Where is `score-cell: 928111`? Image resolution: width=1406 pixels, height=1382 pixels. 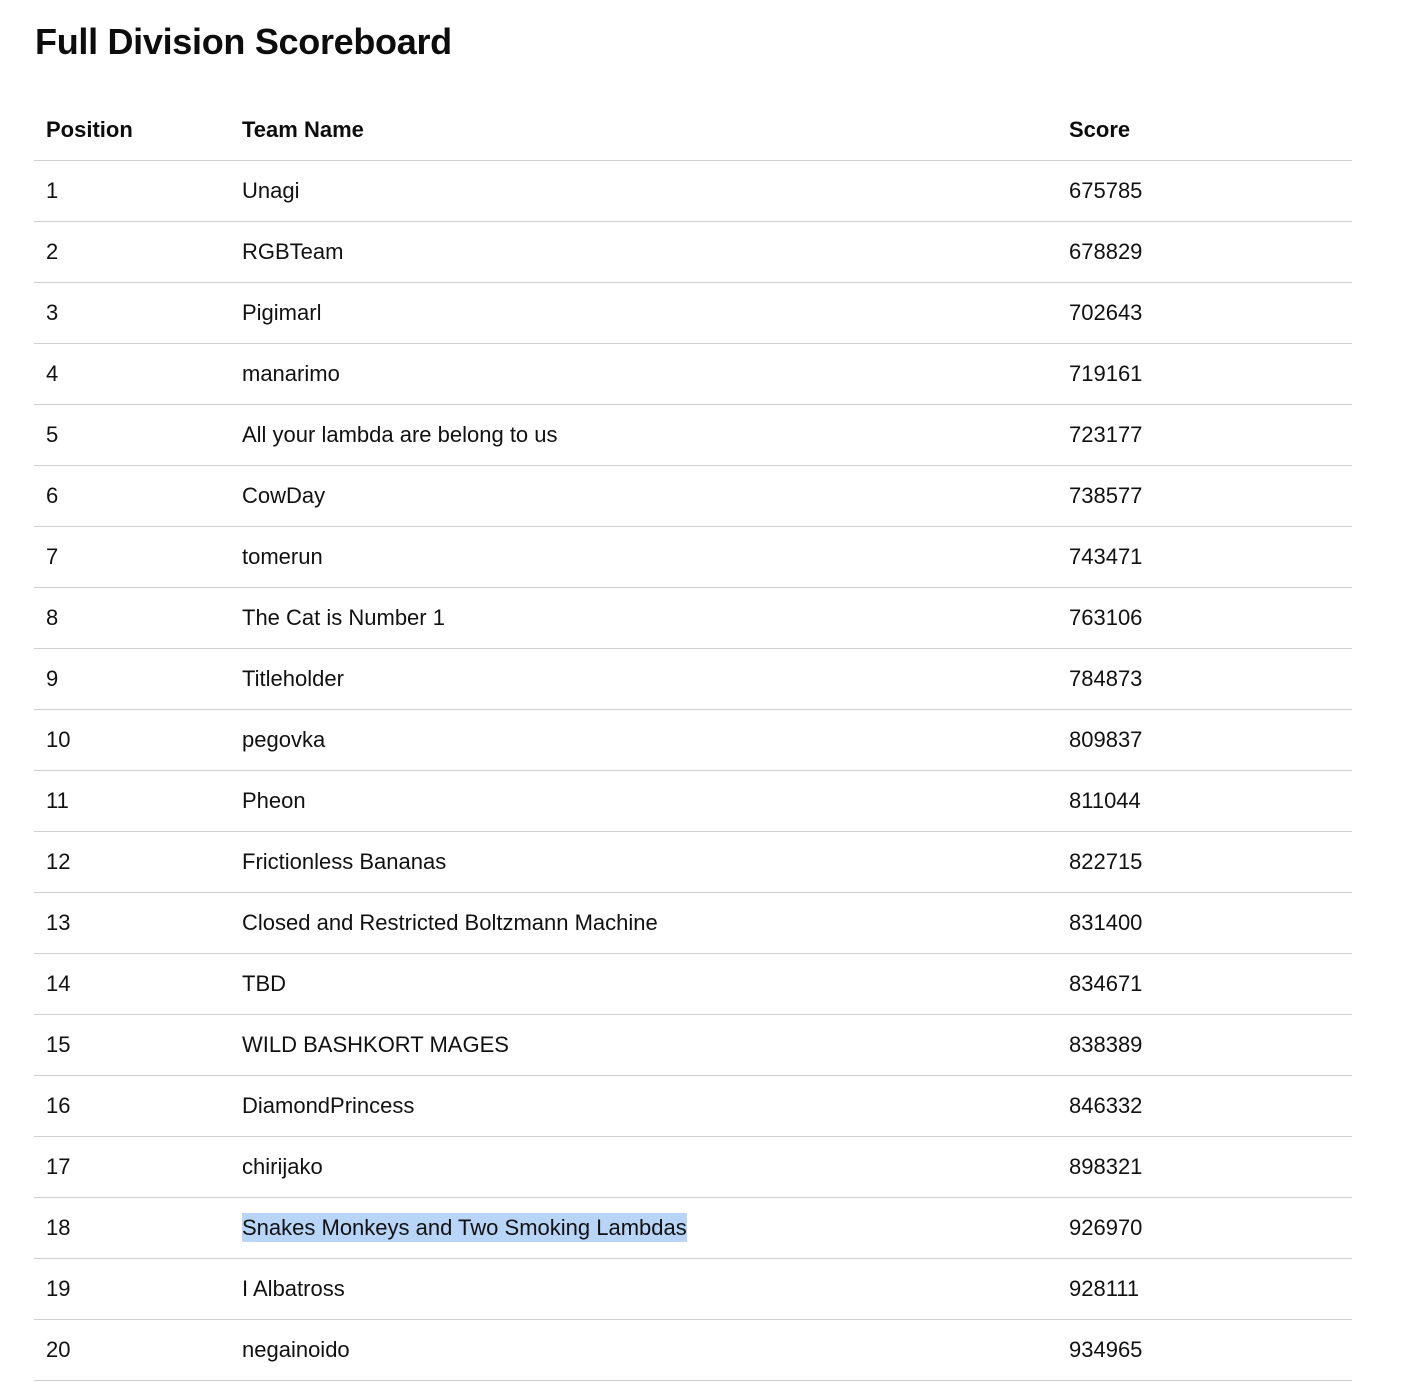
score-cell: 928111 is located at coordinates (1204, 1289).